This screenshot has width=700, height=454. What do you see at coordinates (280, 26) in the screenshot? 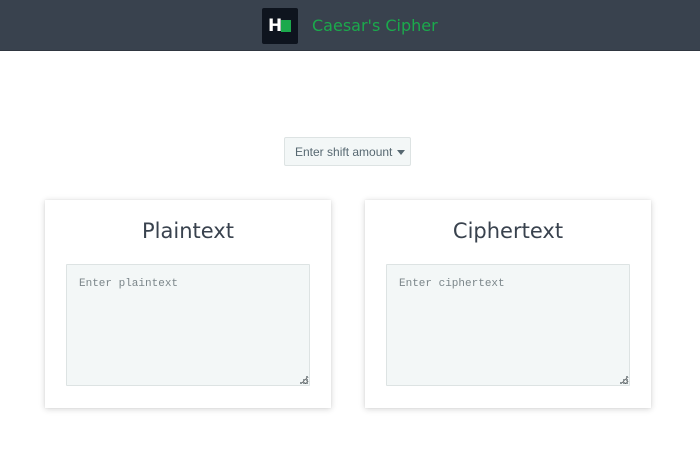
I see `hackerrank-logo: H` at bounding box center [280, 26].